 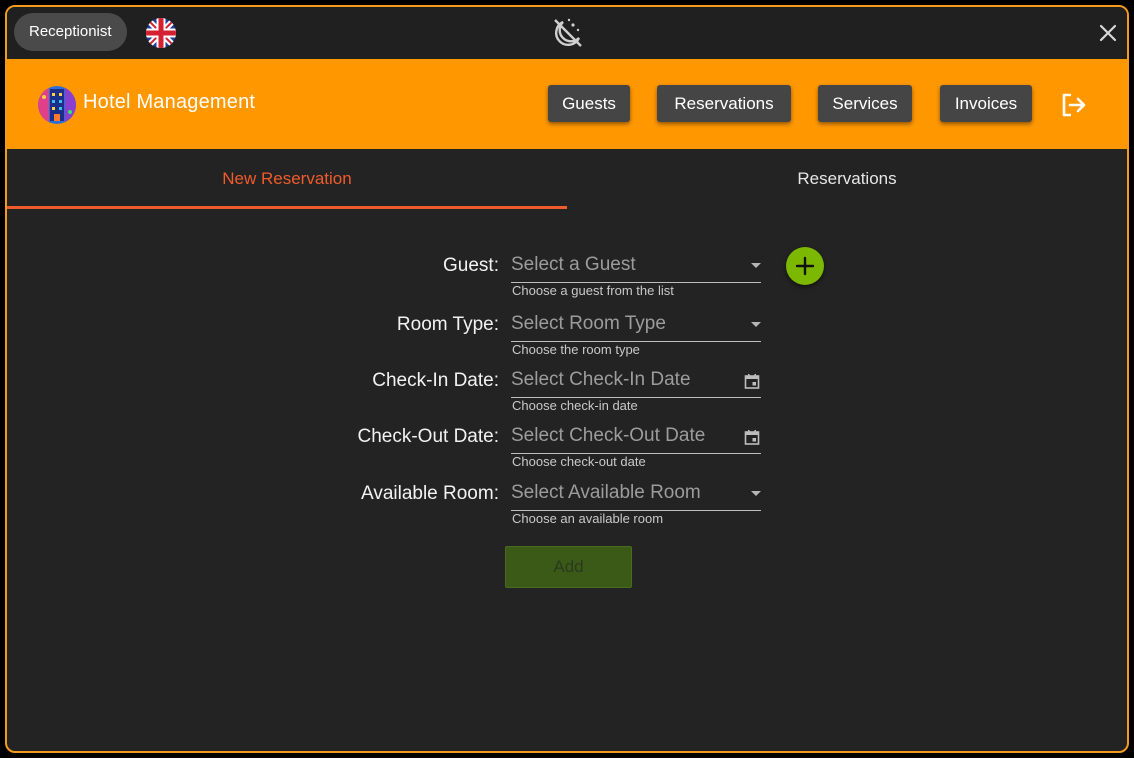 I want to click on room-type-select: Select Room Type, so click(x=636, y=325).